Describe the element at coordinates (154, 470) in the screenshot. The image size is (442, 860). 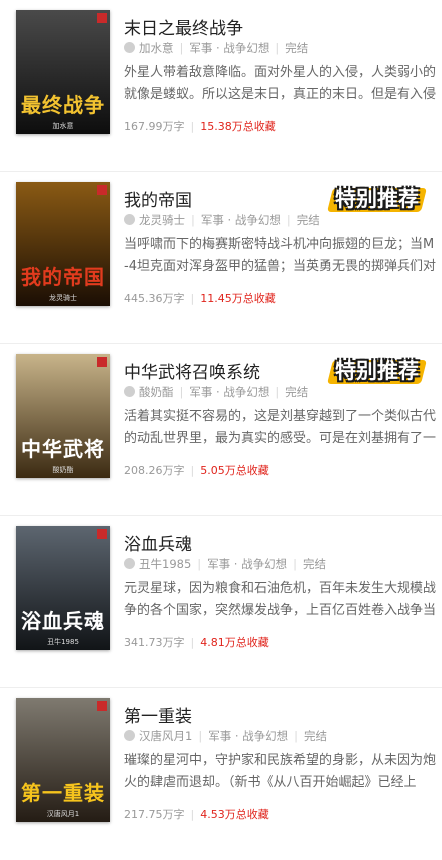
I see `word-count: 208.26万字` at that location.